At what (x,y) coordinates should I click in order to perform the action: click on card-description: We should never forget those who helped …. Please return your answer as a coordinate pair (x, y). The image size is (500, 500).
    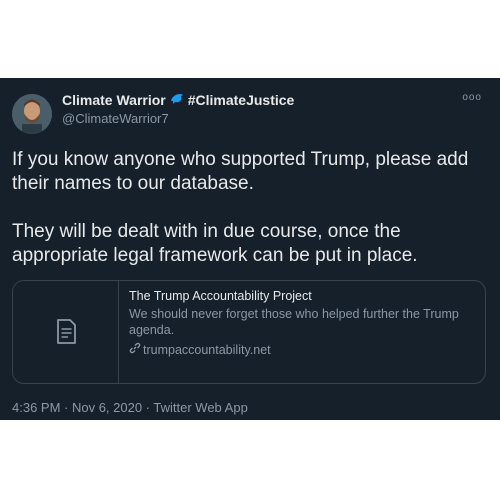
    Looking at the image, I should click on (294, 322).